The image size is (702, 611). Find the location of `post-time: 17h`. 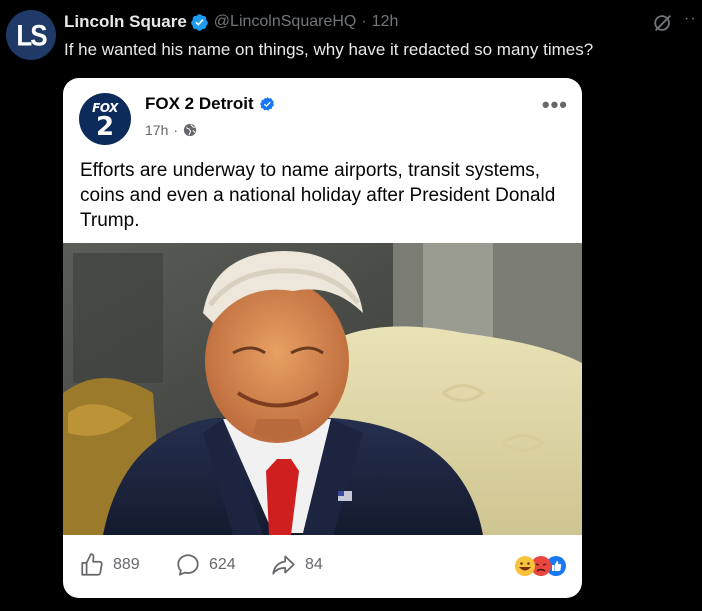

post-time: 17h is located at coordinates (156, 130).